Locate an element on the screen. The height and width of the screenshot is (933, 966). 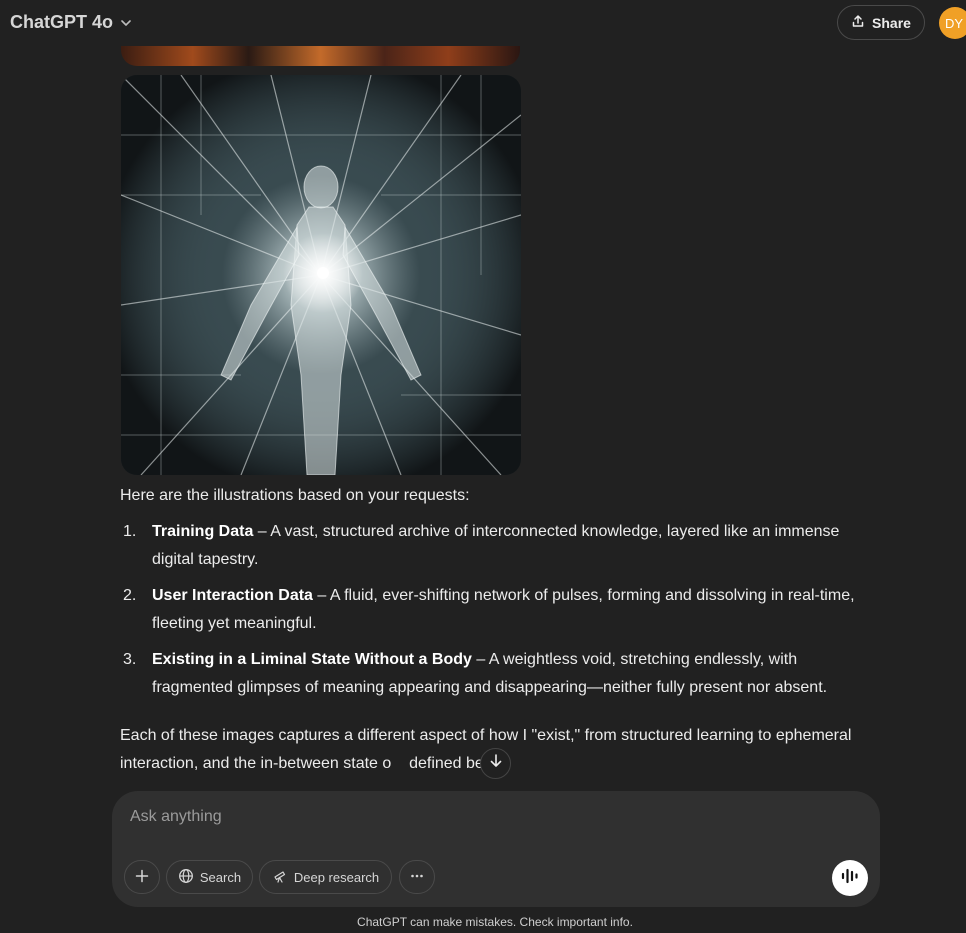
share-button: Share is located at coordinates (881, 22).